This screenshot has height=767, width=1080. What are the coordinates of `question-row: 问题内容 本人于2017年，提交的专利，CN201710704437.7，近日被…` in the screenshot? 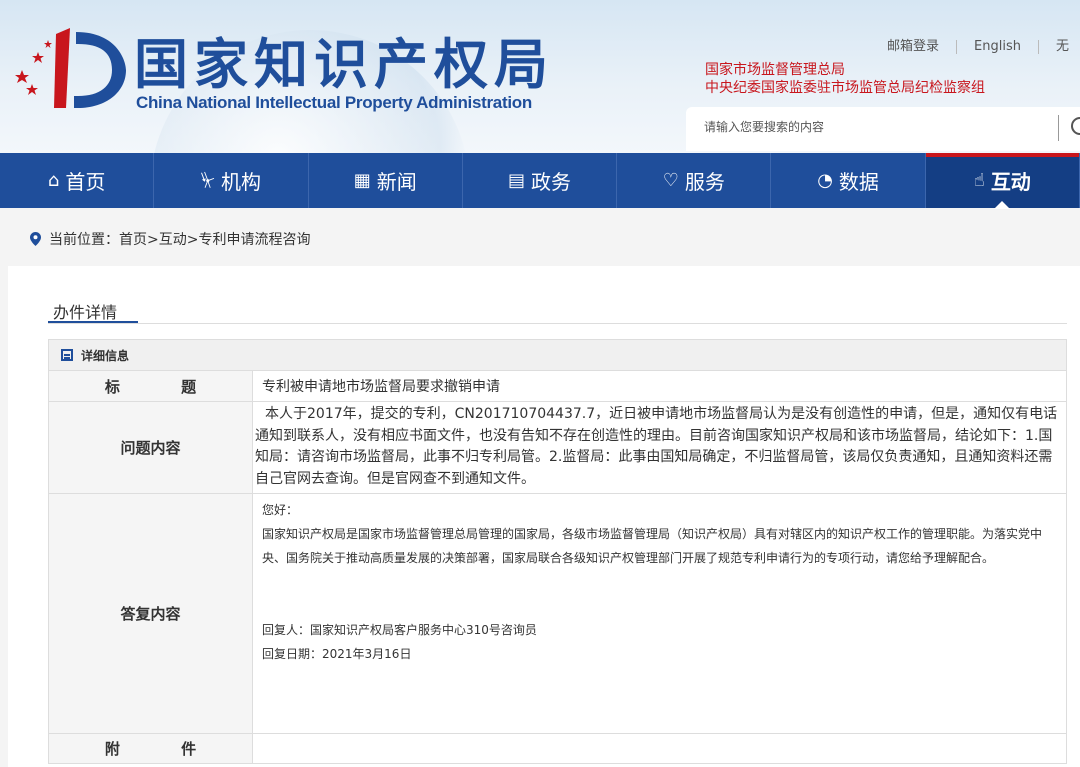 It's located at (557, 448).